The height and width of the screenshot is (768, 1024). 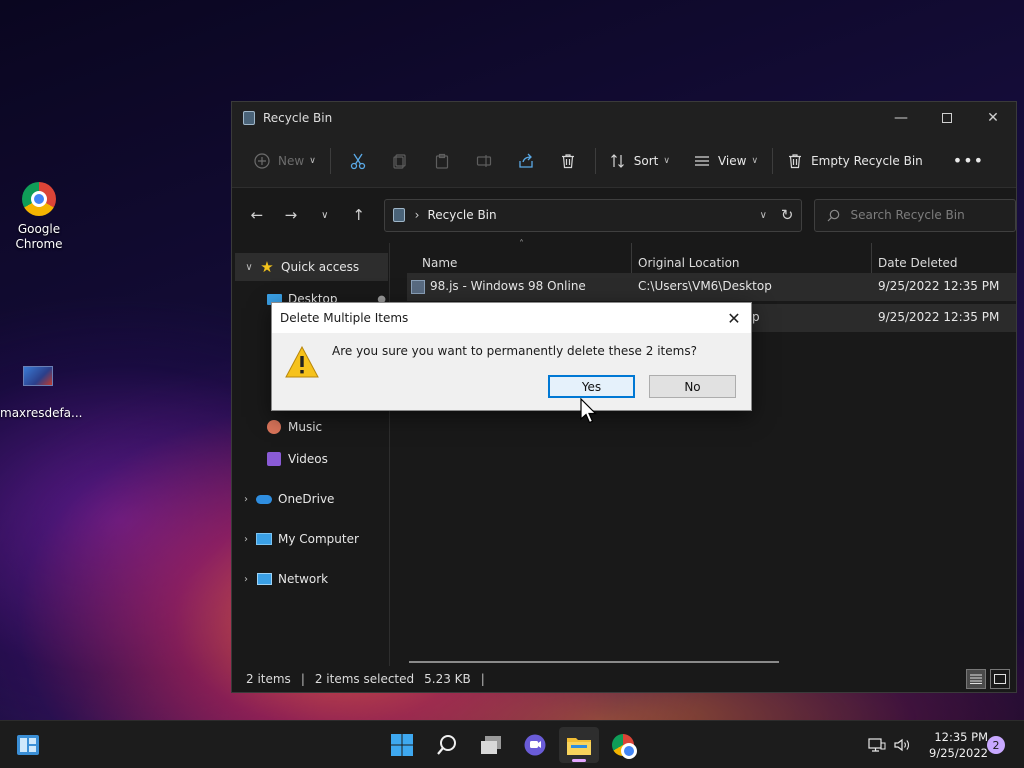 I want to click on rename-button, so click(x=484, y=161).